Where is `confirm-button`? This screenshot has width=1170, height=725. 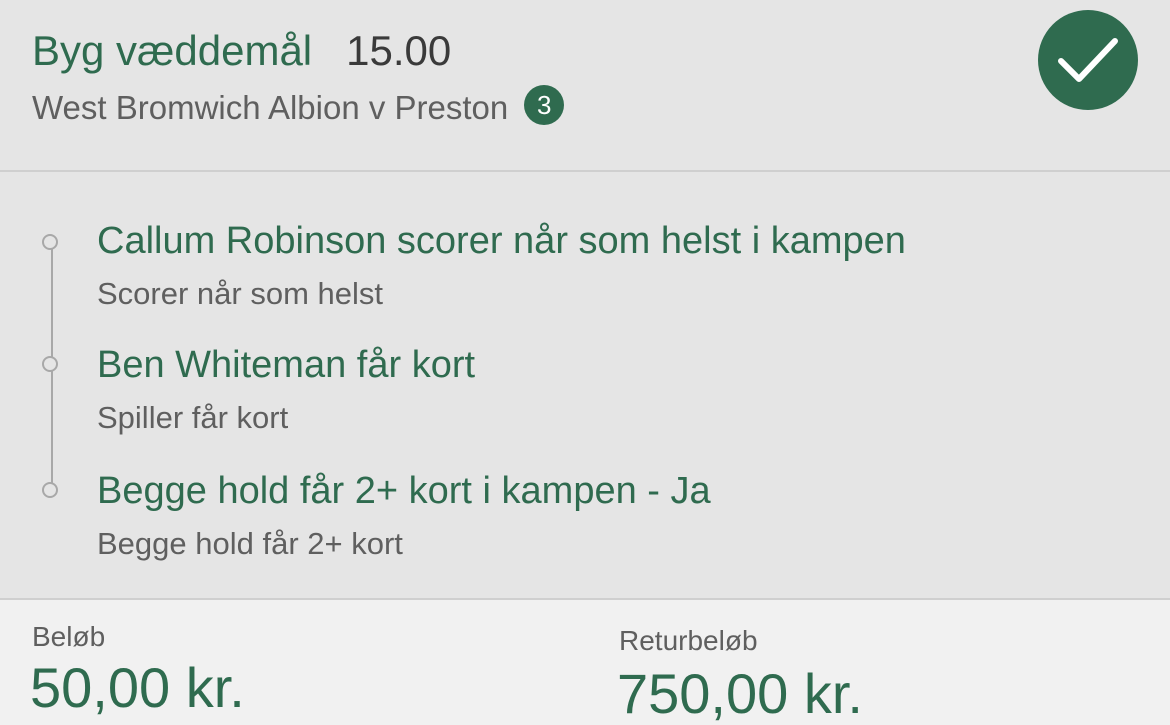 confirm-button is located at coordinates (1088, 60).